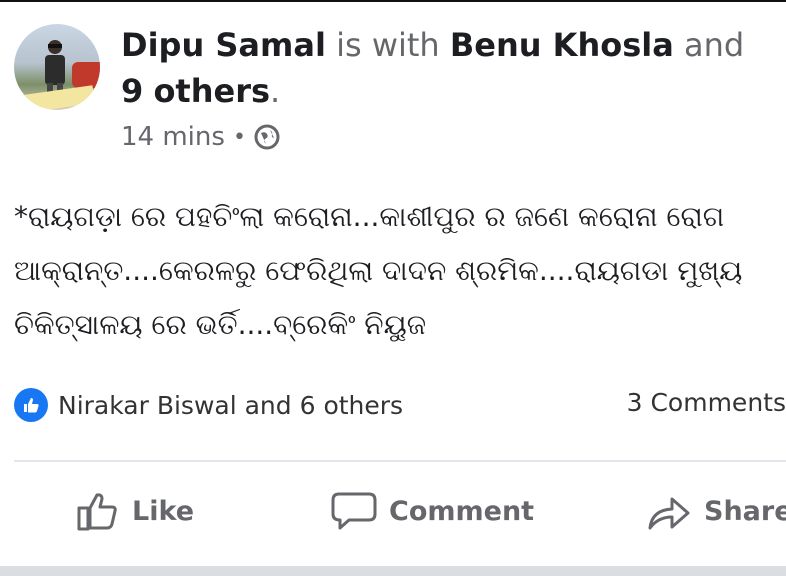 This screenshot has height=576, width=786. Describe the element at coordinates (31, 405) in the screenshot. I see `like-icon` at that location.